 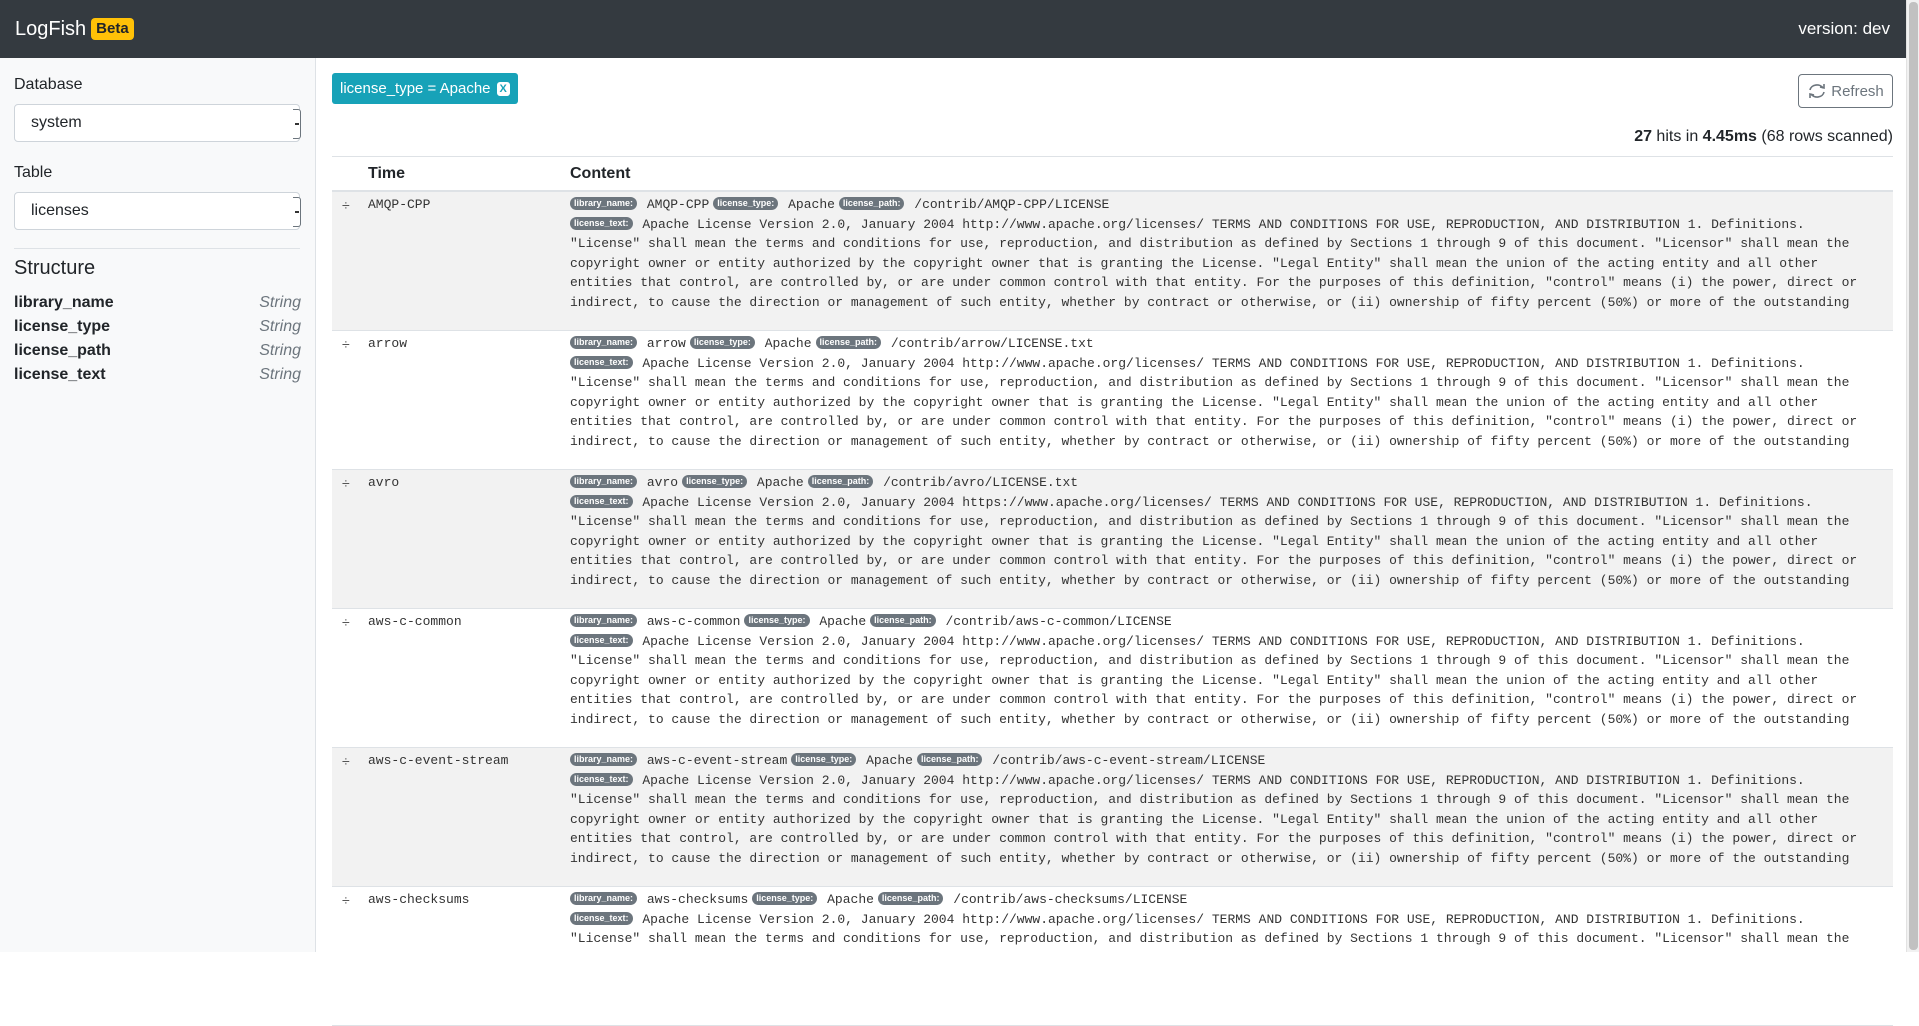 I want to click on brand: LogFish Beta, so click(x=74, y=29).